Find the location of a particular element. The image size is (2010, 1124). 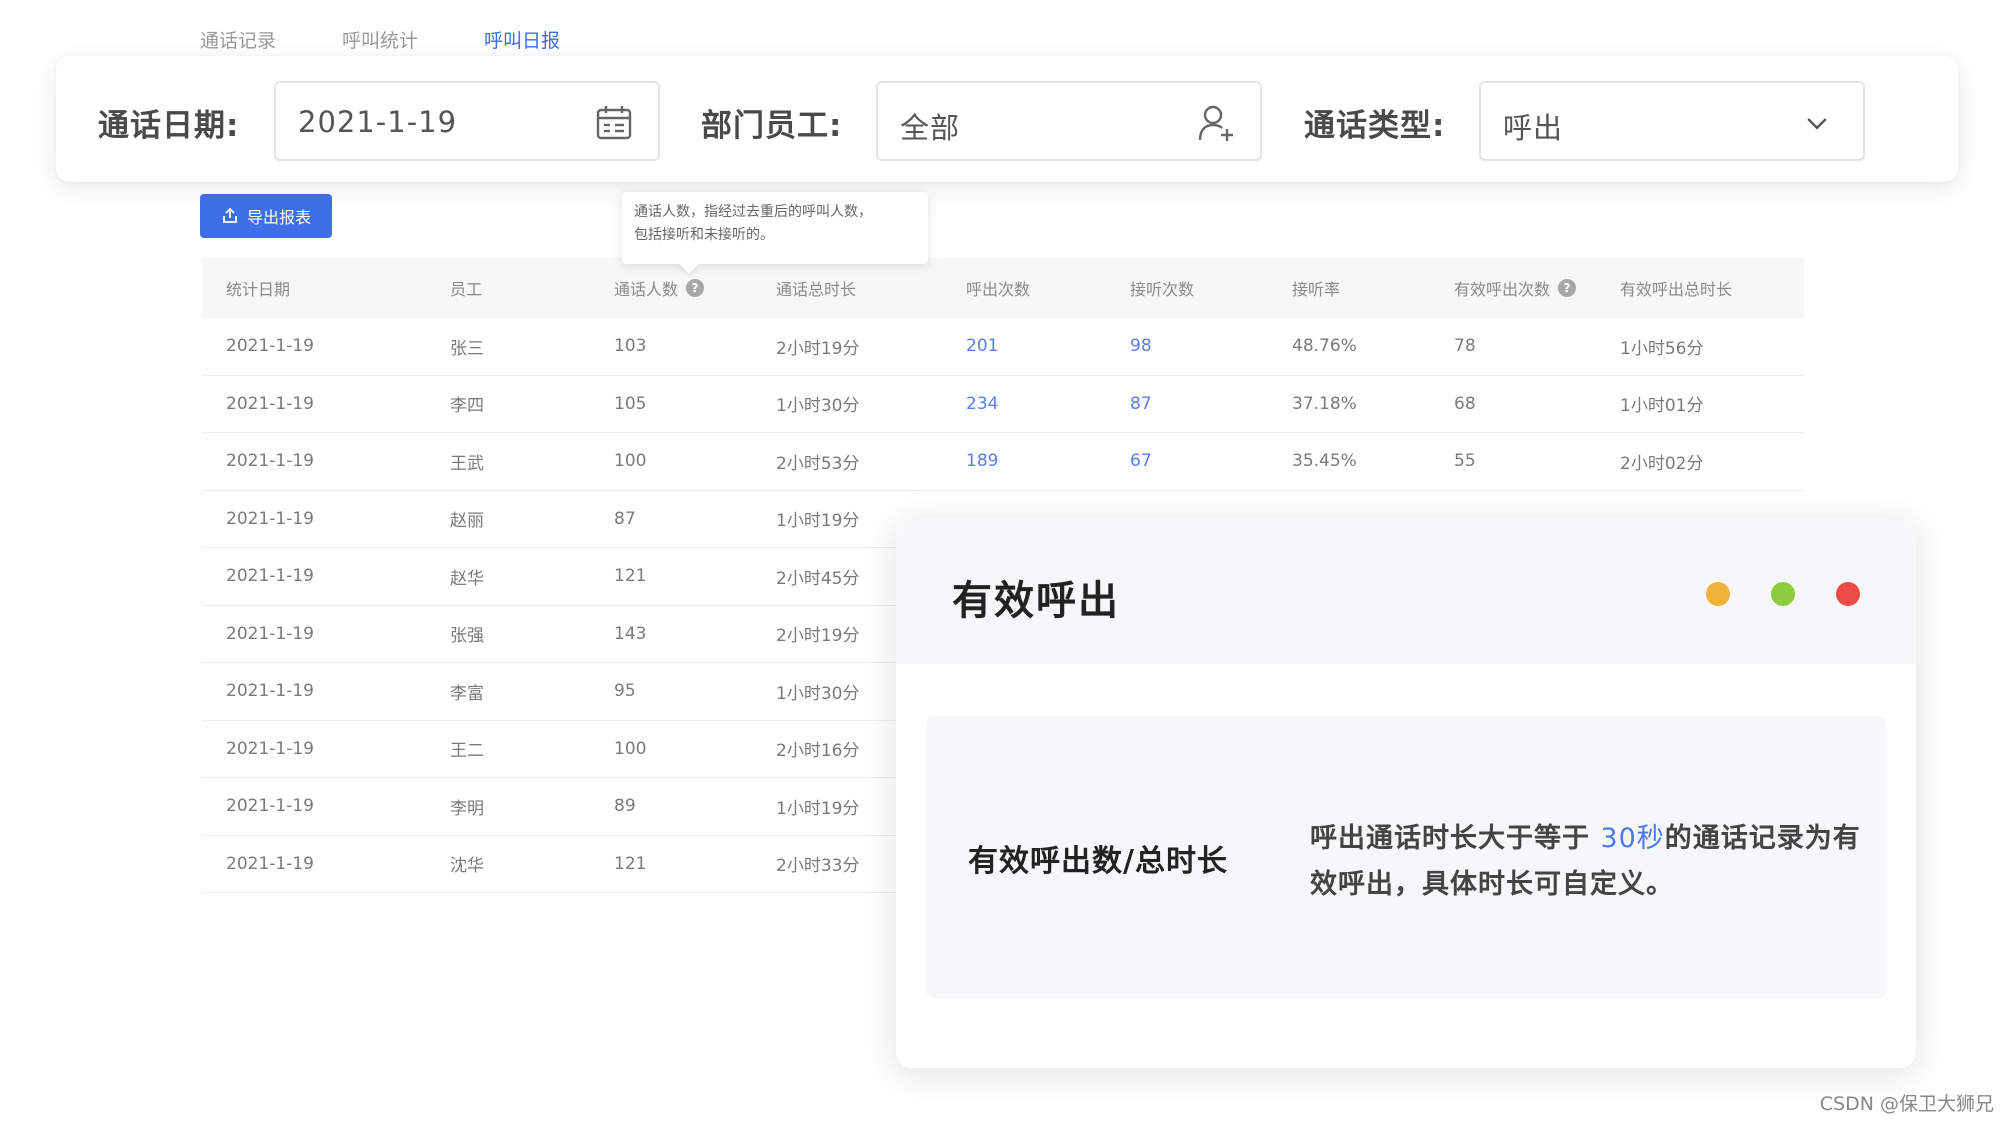

definition-label: 有效呼出数/总时长 is located at coordinates (1098, 861).